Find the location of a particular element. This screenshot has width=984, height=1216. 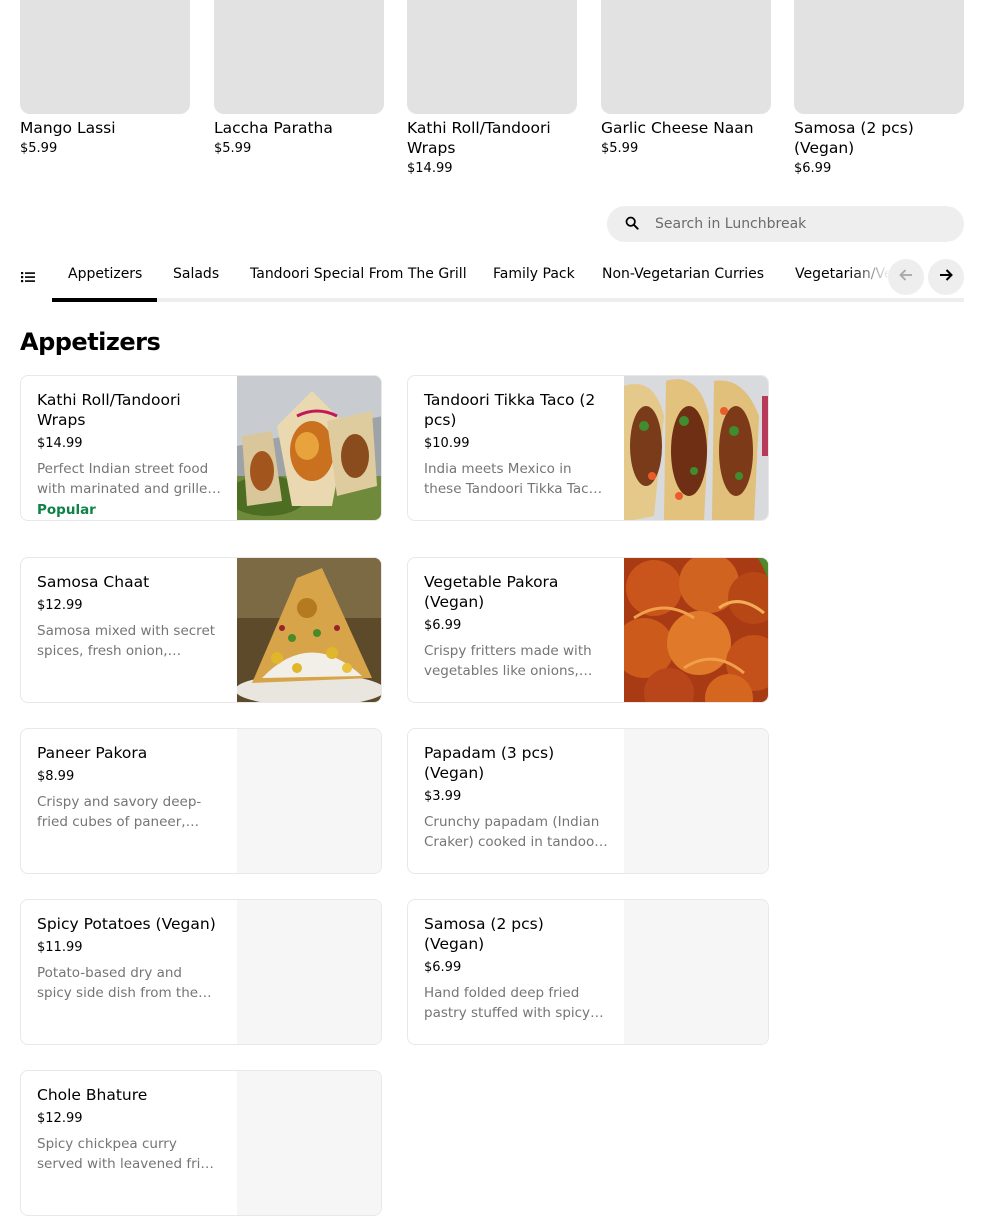

carousel-item-name: Garlic Cheese Naan is located at coordinates (677, 128).